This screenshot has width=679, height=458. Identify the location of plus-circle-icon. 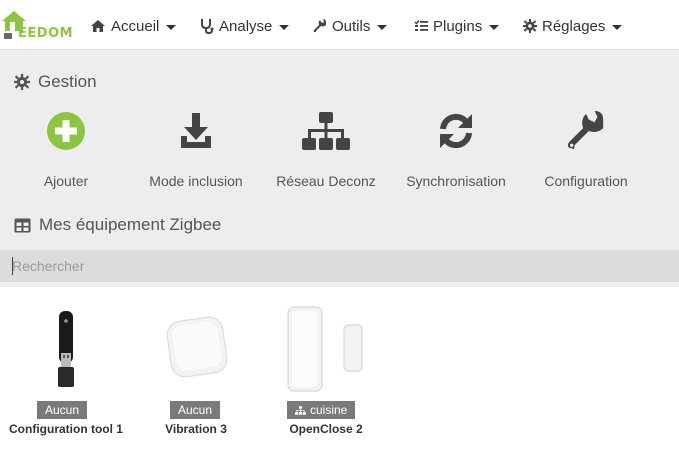
(66, 131).